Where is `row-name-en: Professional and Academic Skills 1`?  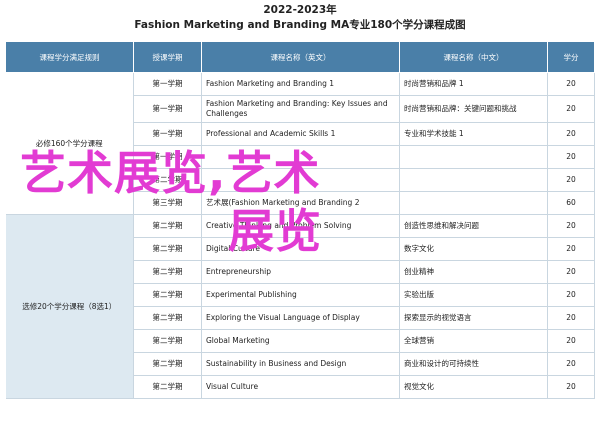 row-name-en: Professional and Academic Skills 1 is located at coordinates (300, 134).